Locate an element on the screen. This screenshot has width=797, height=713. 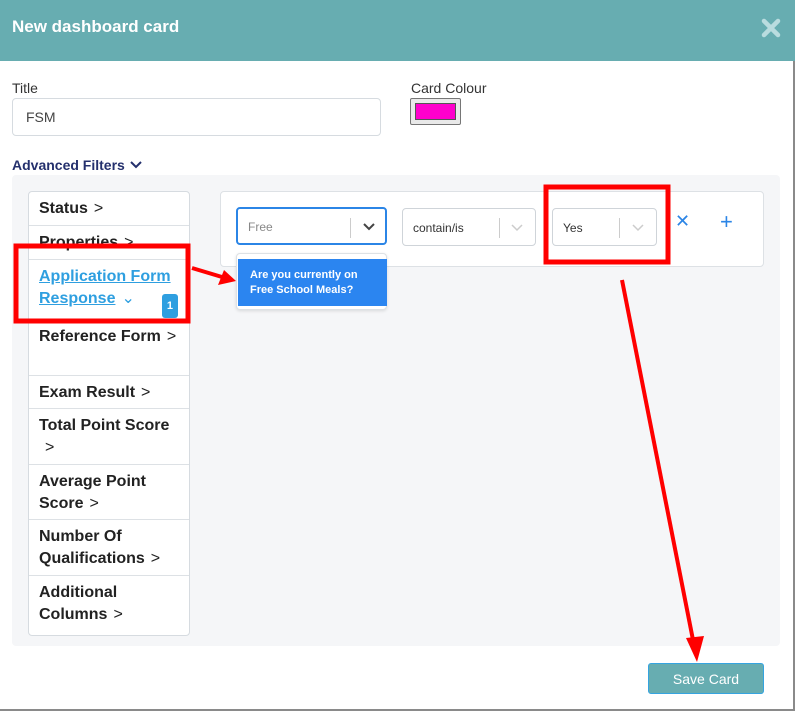
operator-select: contain/is is located at coordinates (469, 227).